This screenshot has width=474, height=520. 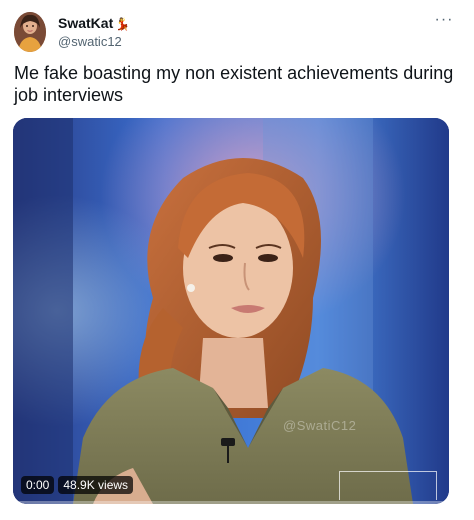 What do you see at coordinates (94, 42) in the screenshot?
I see `user-handle: @swatic12` at bounding box center [94, 42].